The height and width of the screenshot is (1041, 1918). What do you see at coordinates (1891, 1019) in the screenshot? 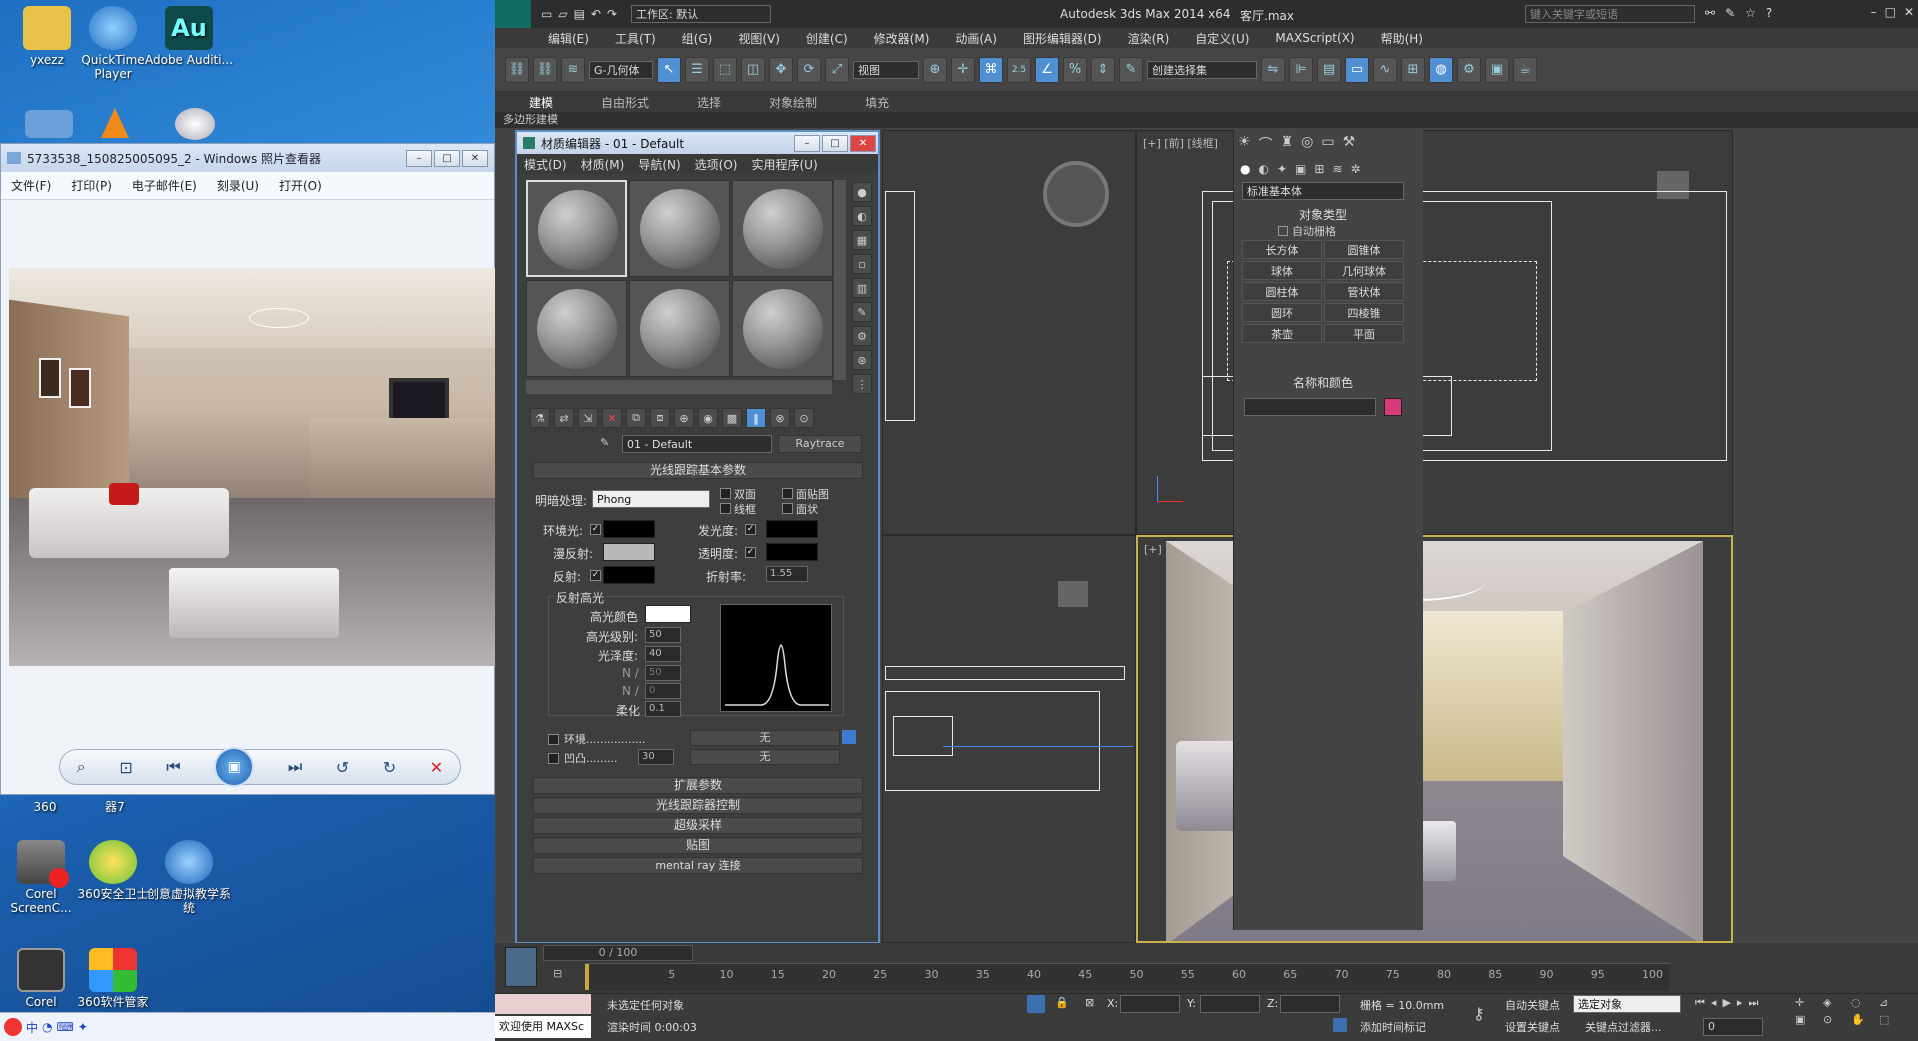
I see `maximize-viewport-icon: ⬚` at bounding box center [1891, 1019].